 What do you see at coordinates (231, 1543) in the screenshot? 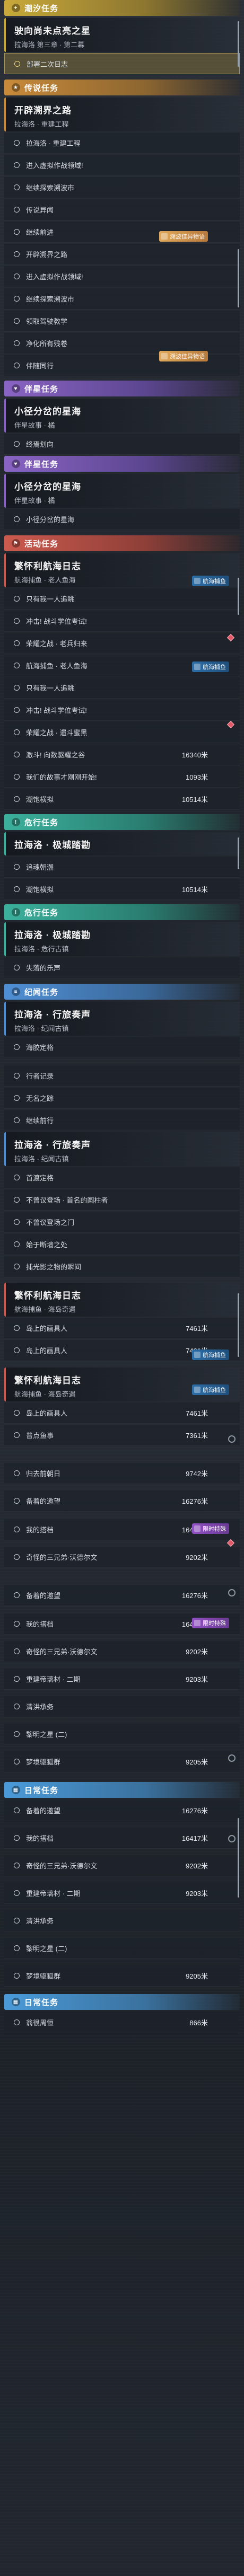
I see `tracking-marker-icon` at bounding box center [231, 1543].